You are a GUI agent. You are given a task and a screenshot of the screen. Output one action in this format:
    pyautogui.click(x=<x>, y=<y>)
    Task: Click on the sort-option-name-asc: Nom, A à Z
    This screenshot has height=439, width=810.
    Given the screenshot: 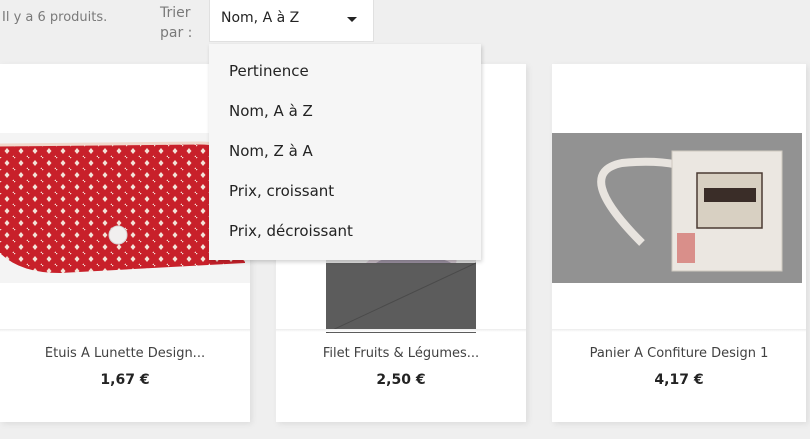 What is the action you would take?
    pyautogui.click(x=271, y=111)
    